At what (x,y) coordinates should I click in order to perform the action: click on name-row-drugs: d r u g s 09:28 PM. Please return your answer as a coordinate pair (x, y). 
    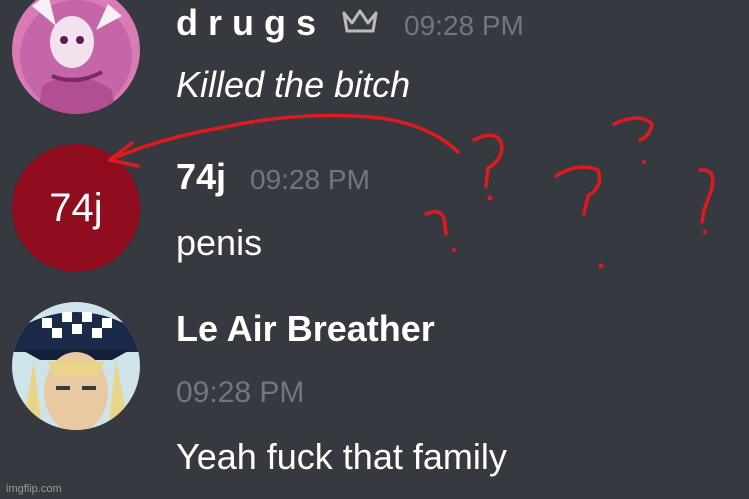
    Looking at the image, I should click on (350, 23).